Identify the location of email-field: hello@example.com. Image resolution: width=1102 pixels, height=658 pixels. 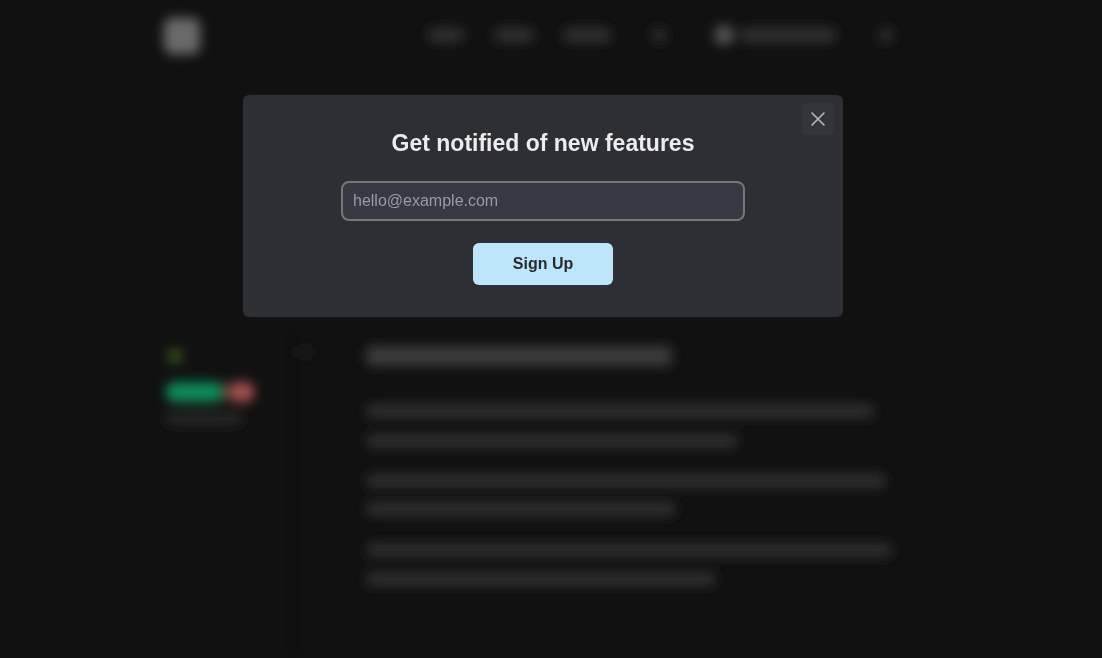
(543, 201).